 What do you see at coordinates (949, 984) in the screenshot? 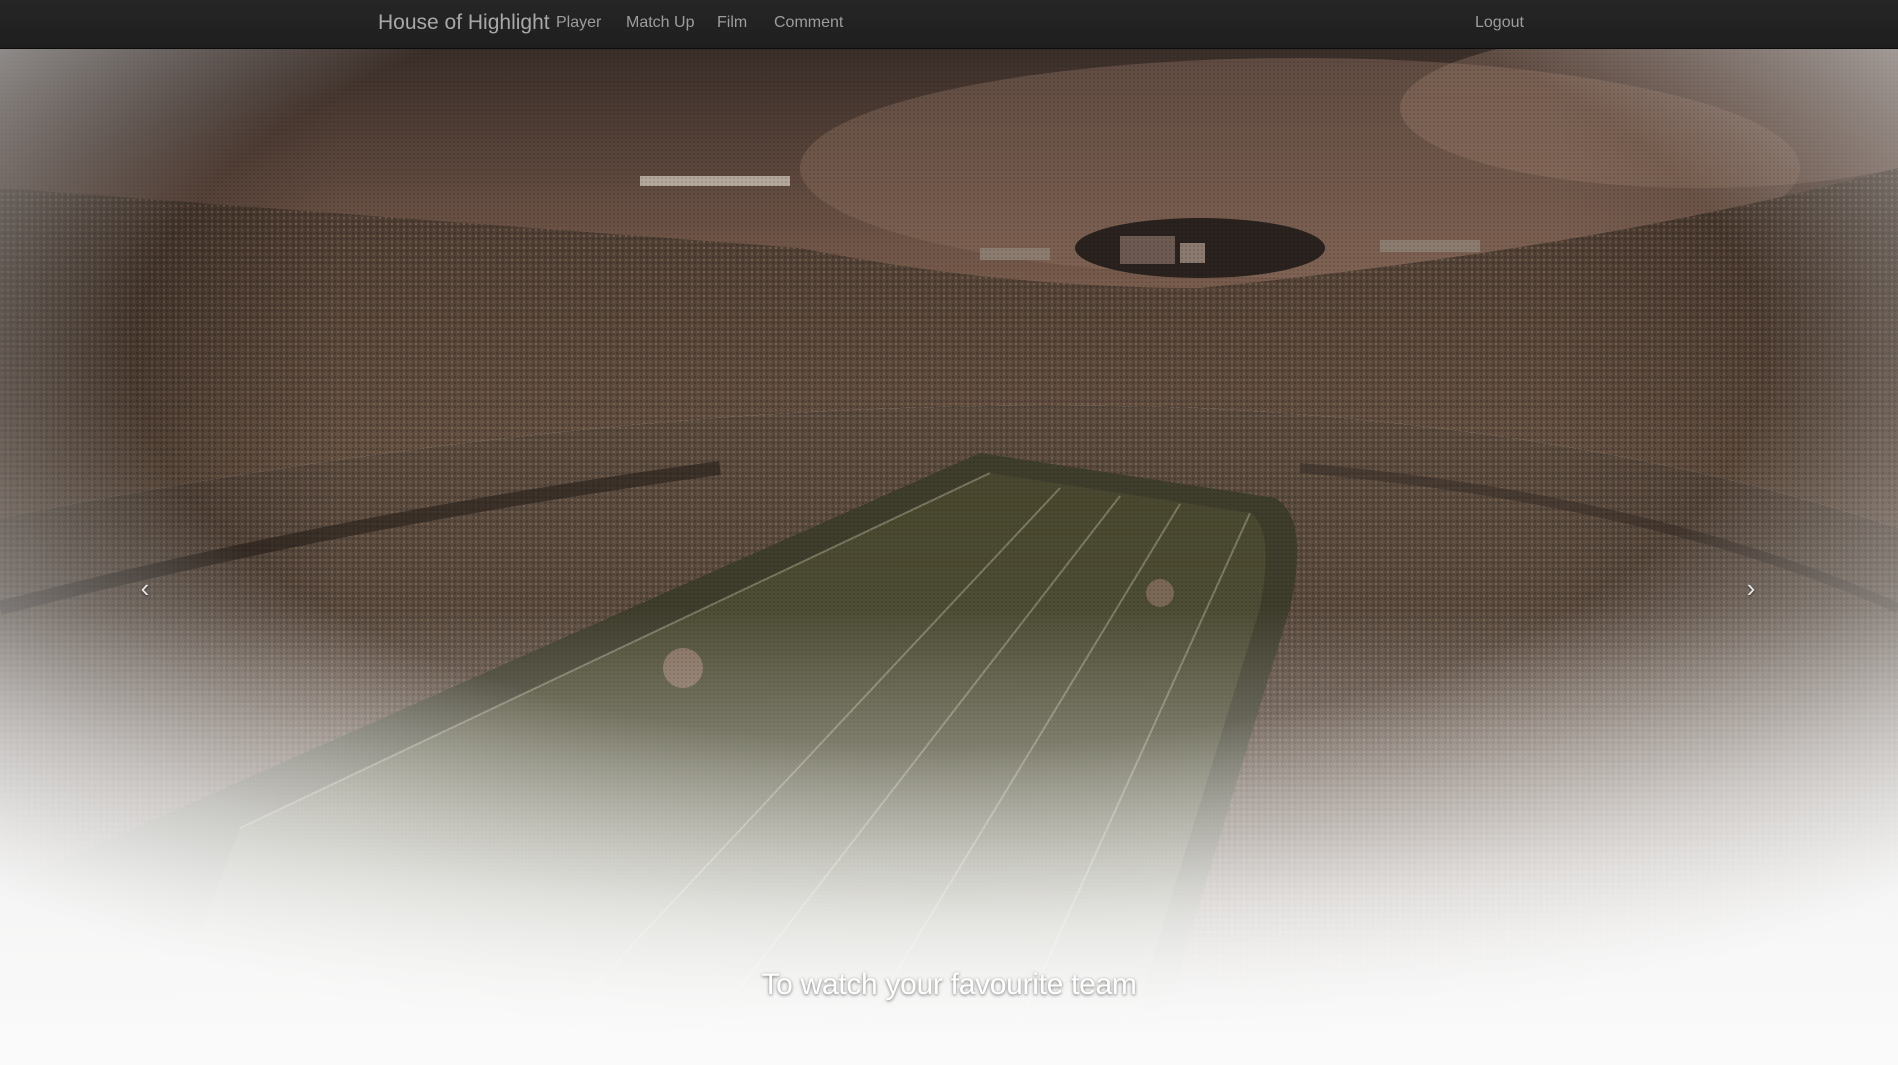
I see `carousel-caption: To watch your favourite team` at bounding box center [949, 984].